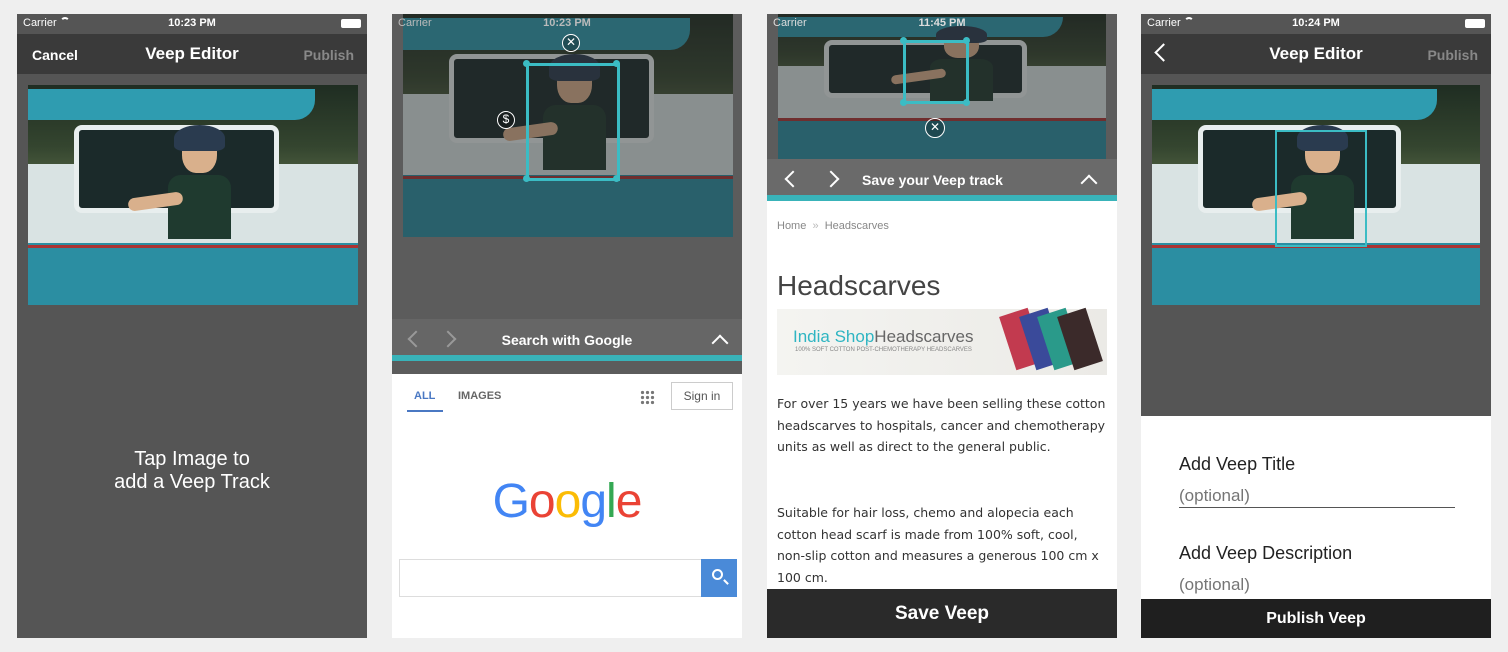 This screenshot has height=652, width=1508. What do you see at coordinates (791, 226) in the screenshot?
I see `breadcrumb-home: Home` at bounding box center [791, 226].